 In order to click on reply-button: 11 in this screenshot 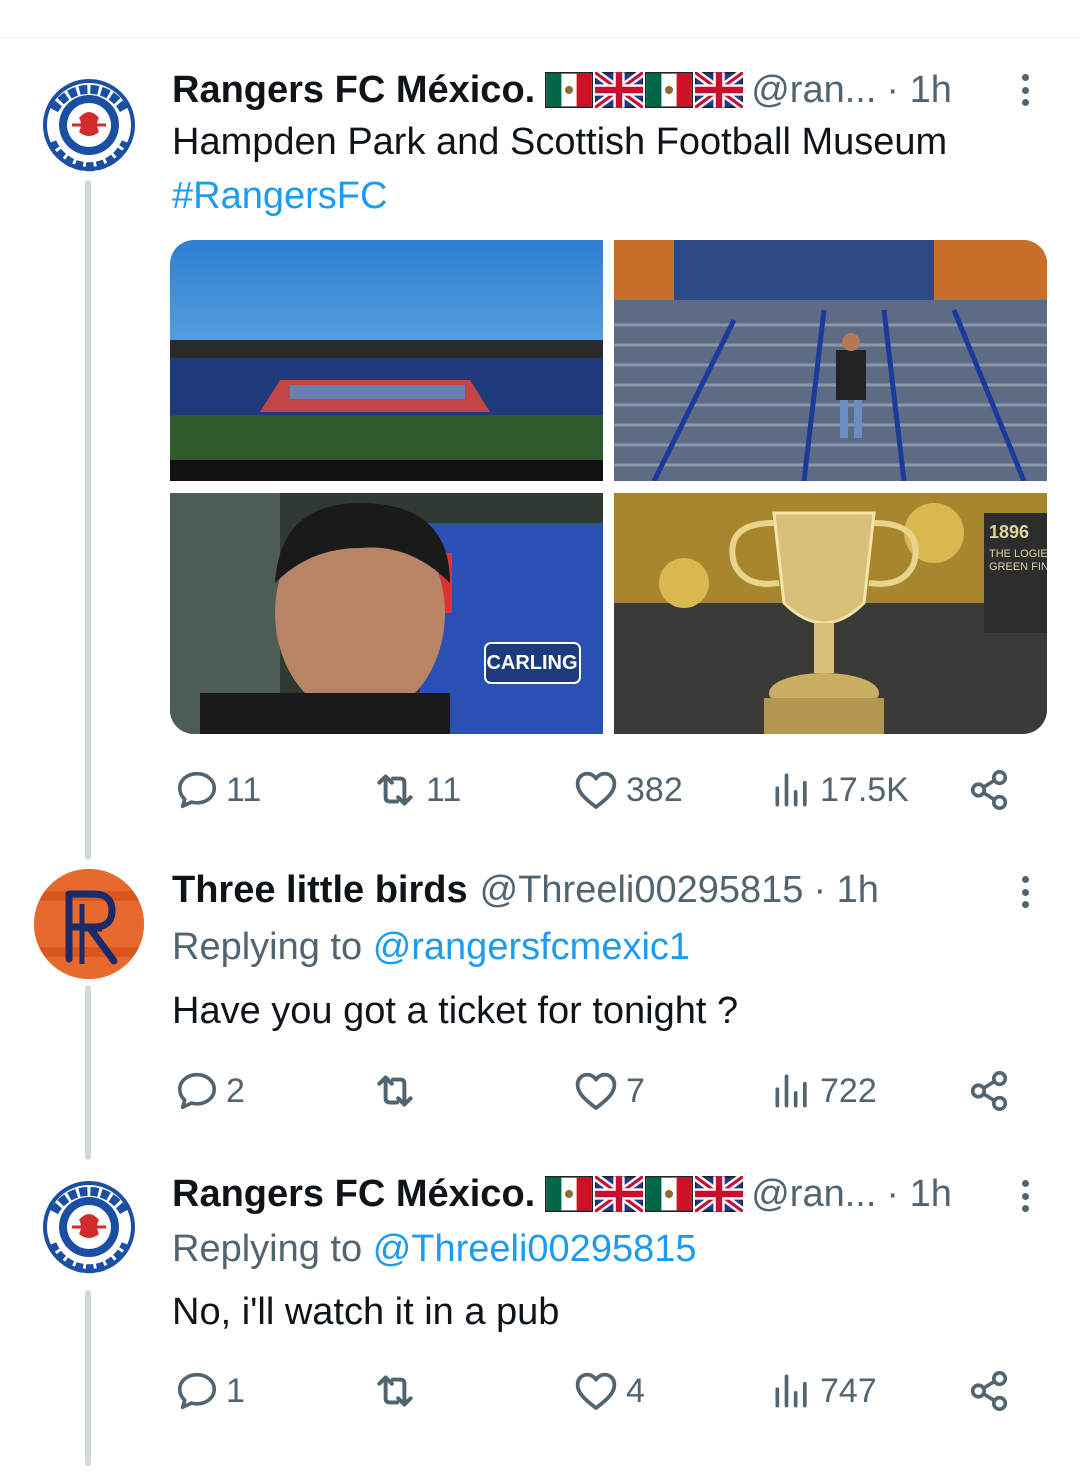, I will do `click(217, 790)`.